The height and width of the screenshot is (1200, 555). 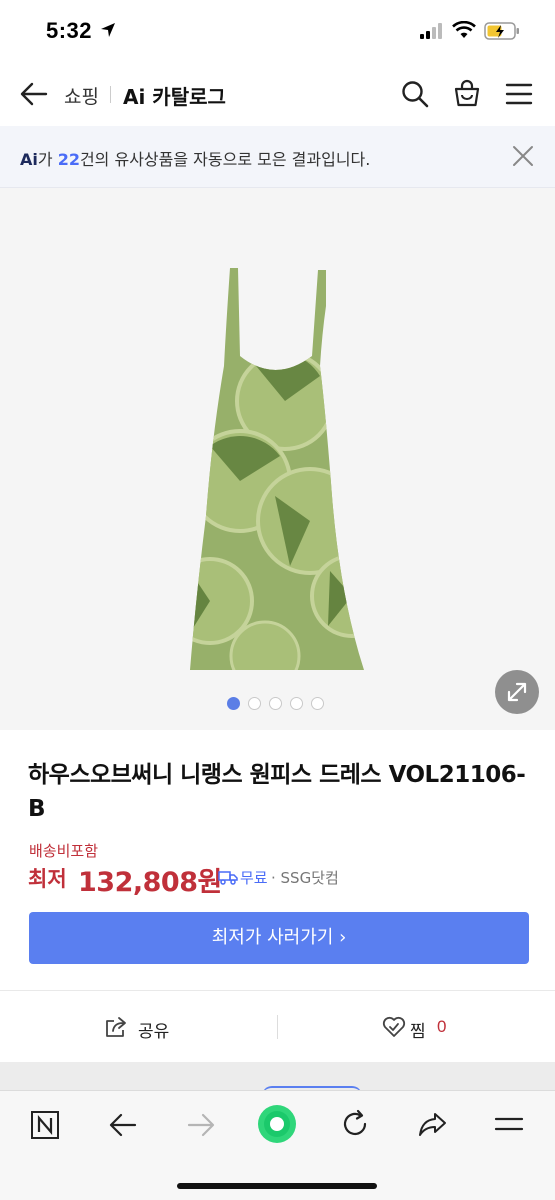 What do you see at coordinates (277, 469) in the screenshot?
I see `product-dress-image` at bounding box center [277, 469].